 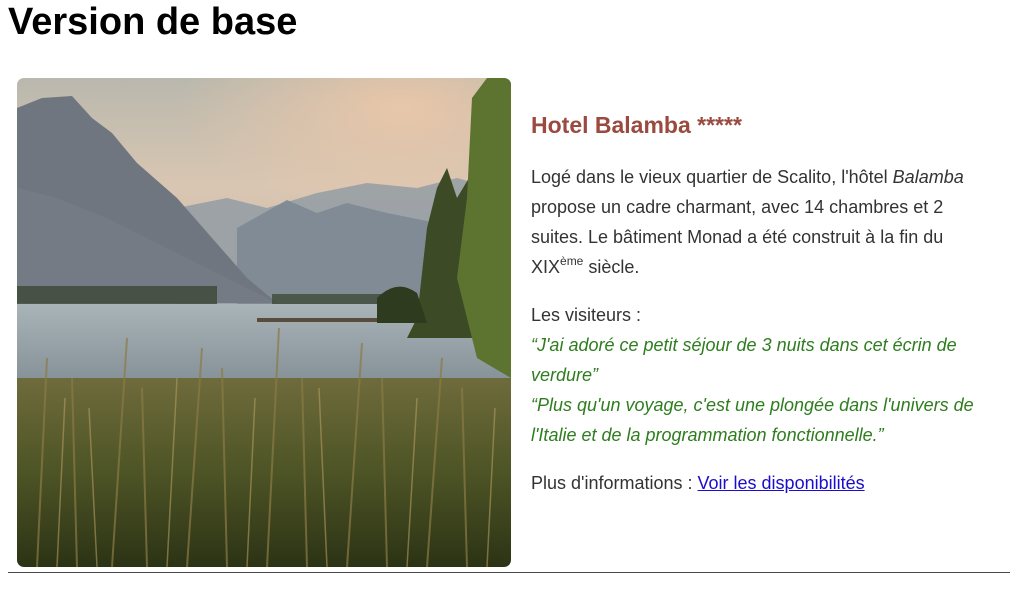 I want to click on availability-link: Voir les disponibilités, so click(x=781, y=483).